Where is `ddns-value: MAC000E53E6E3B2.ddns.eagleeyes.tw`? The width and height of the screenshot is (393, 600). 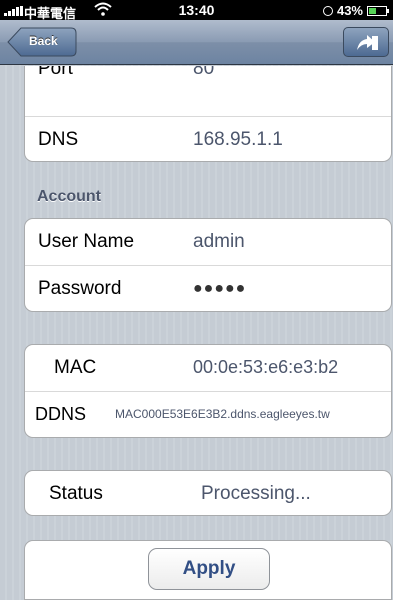
ddns-value: MAC000E53E6E3B2.ddns.eagleeyes.tw is located at coordinates (222, 414).